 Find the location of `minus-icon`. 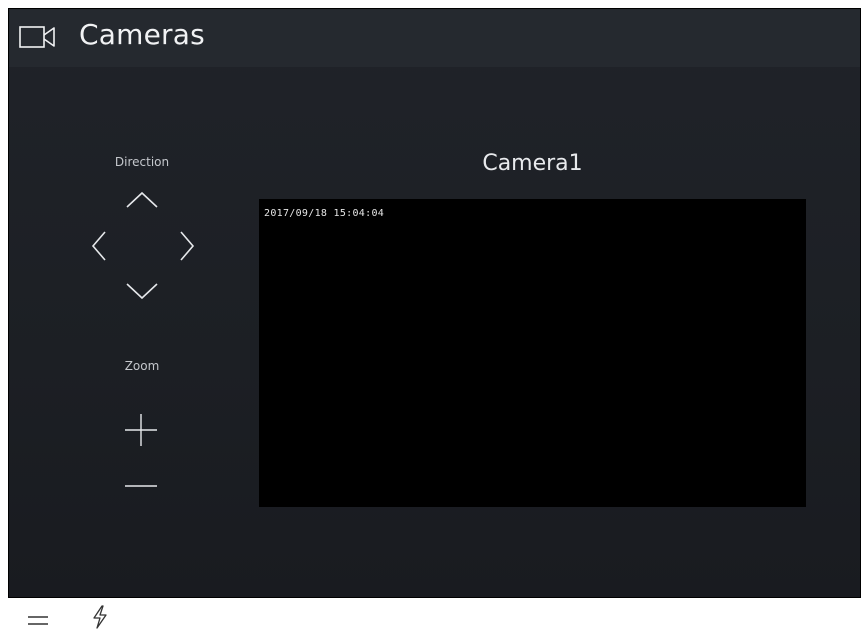

minus-icon is located at coordinates (141, 486).